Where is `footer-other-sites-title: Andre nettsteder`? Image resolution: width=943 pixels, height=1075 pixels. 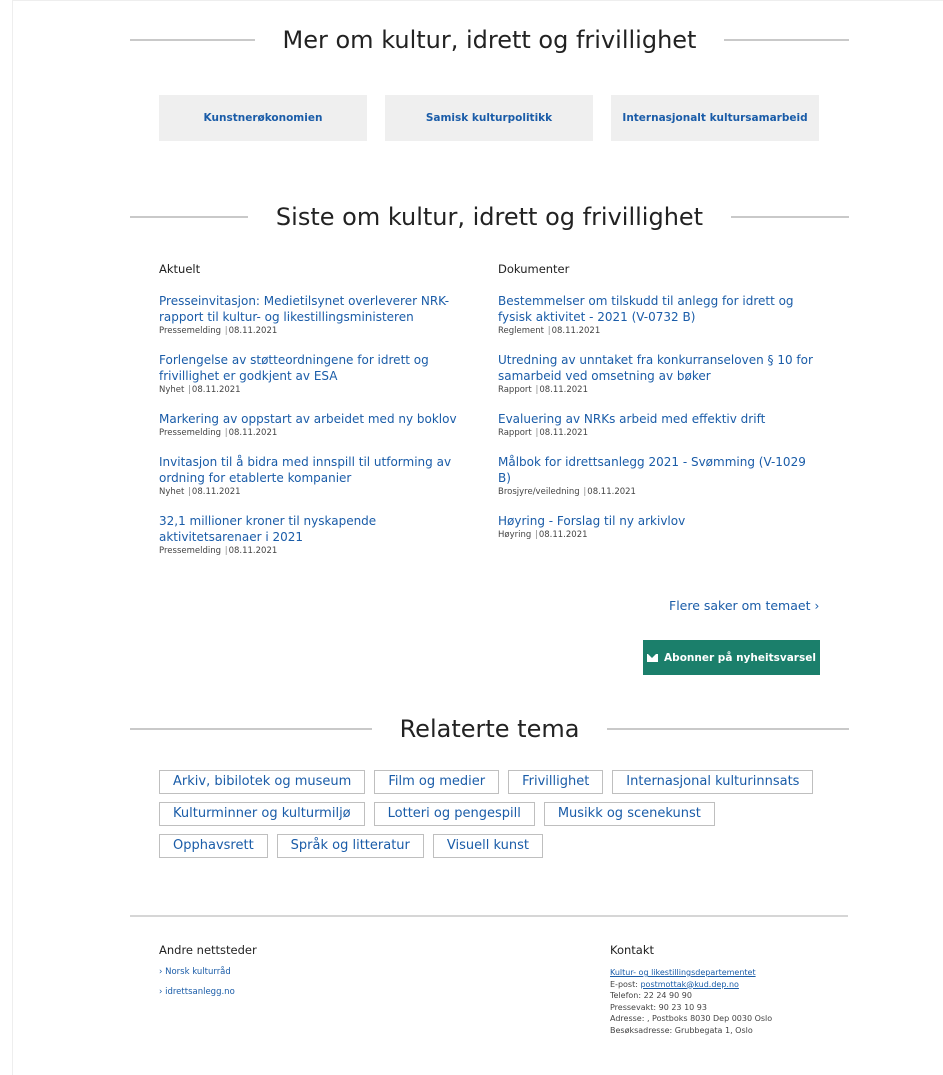
footer-other-sites-title: Andre nettsteder is located at coordinates (208, 950).